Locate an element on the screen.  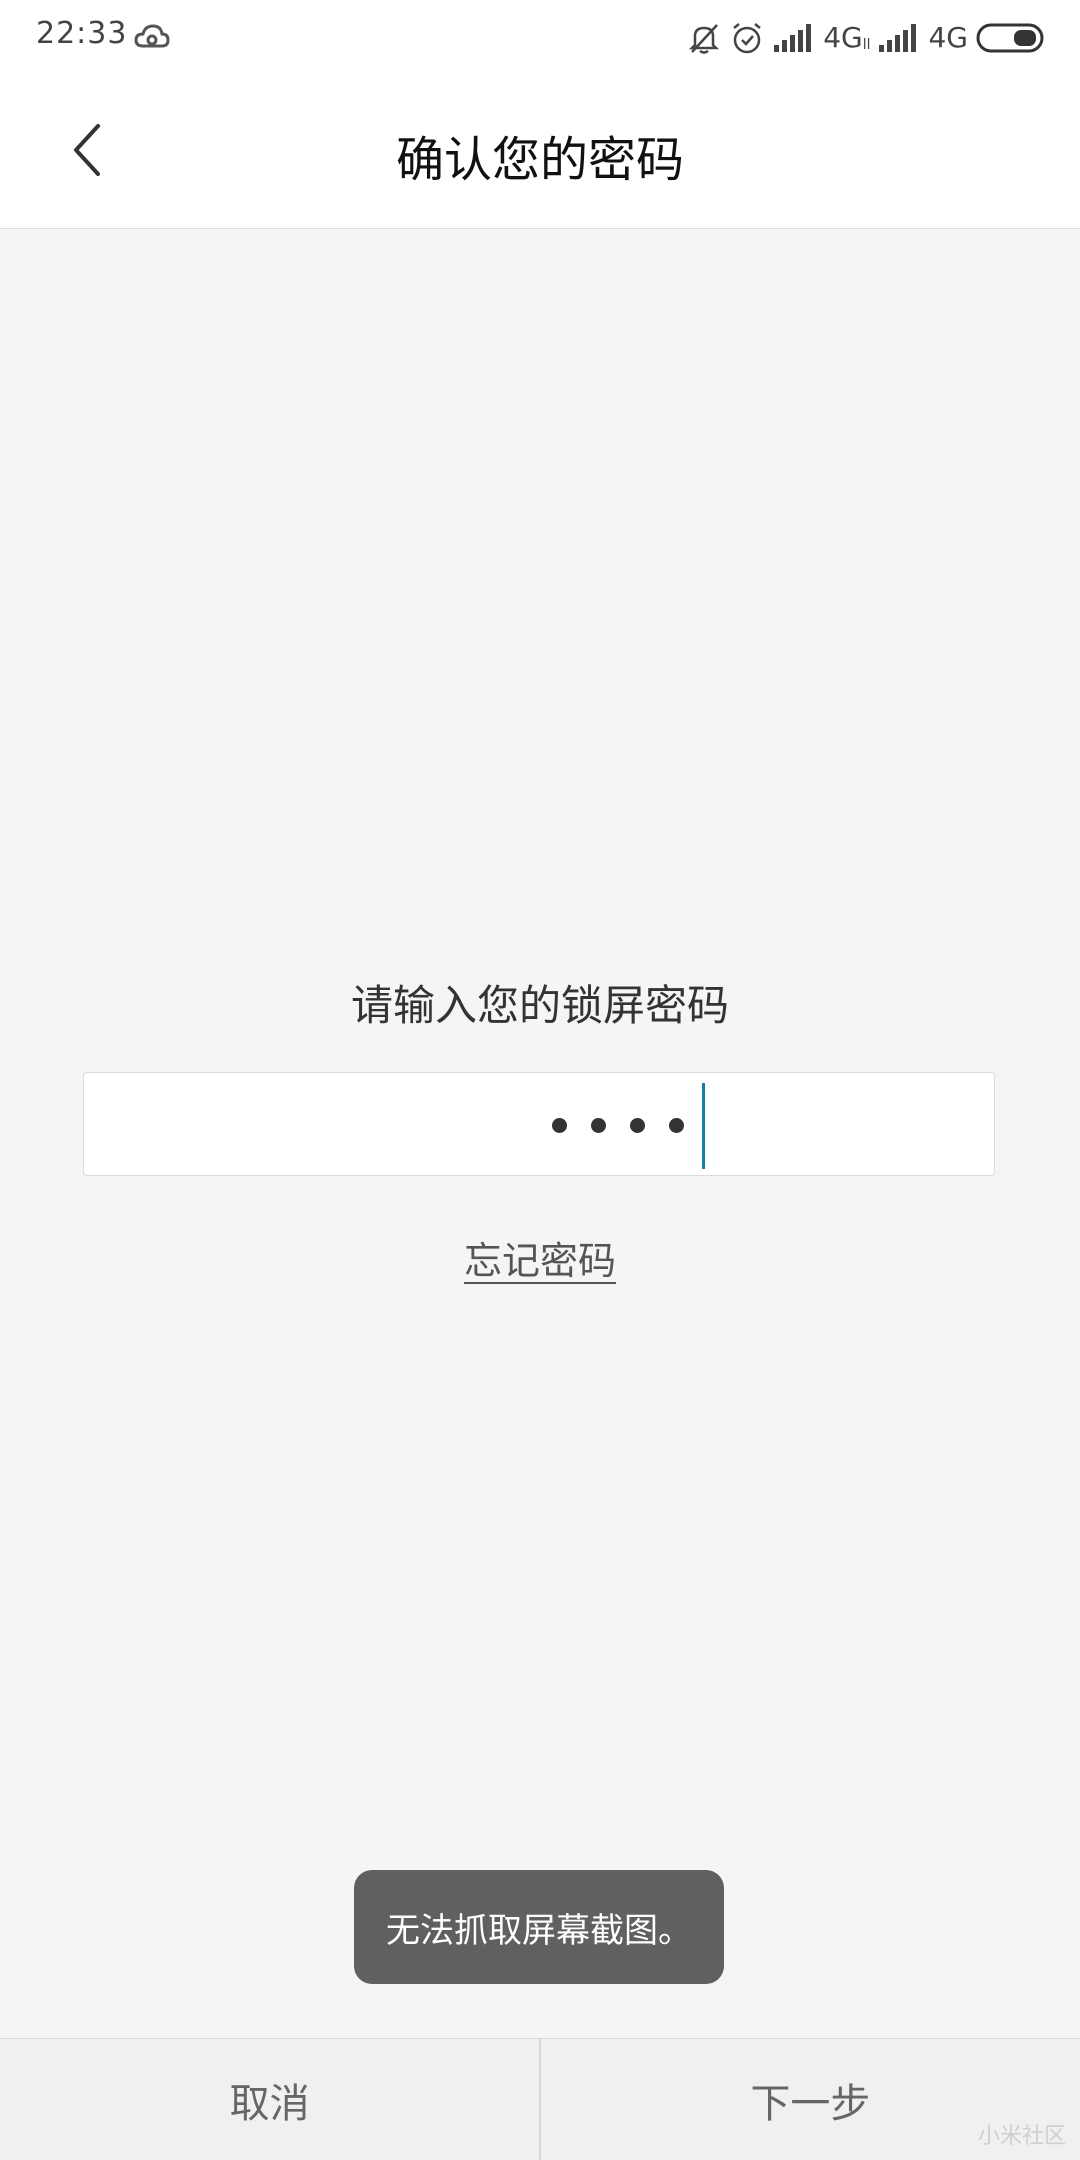
network-type-1: 4Gll is located at coordinates (847, 37).